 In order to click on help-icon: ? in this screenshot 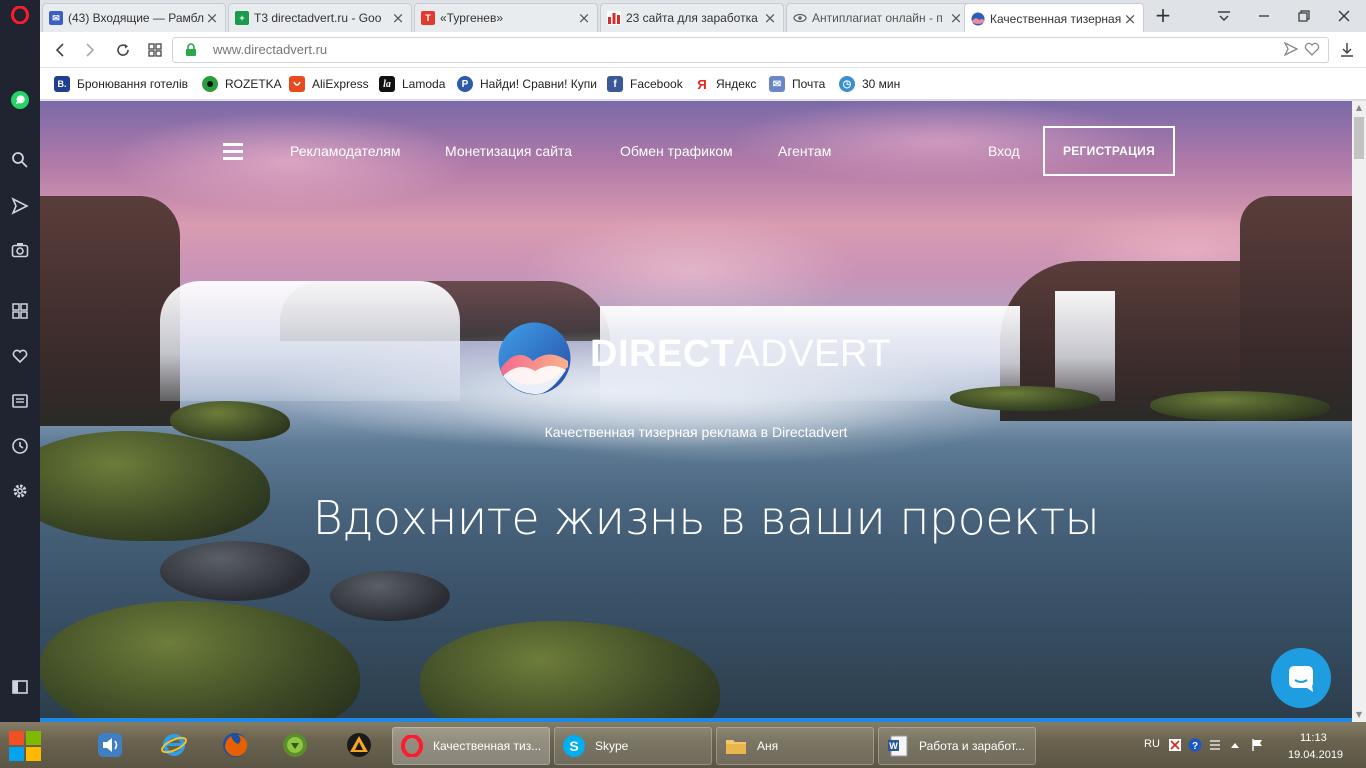, I will do `click(1195, 745)`.